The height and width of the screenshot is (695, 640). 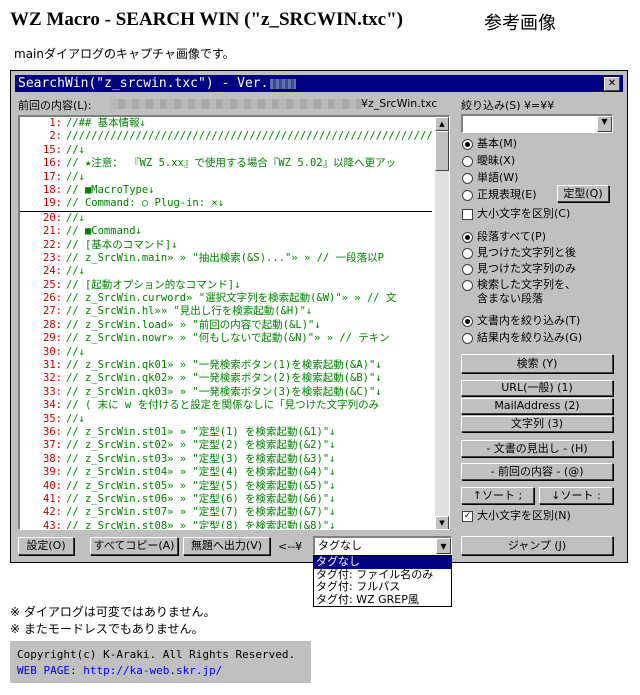 What do you see at coordinates (106, 123) in the screenshot?
I see `line-text: //## 基本情報↓` at bounding box center [106, 123].